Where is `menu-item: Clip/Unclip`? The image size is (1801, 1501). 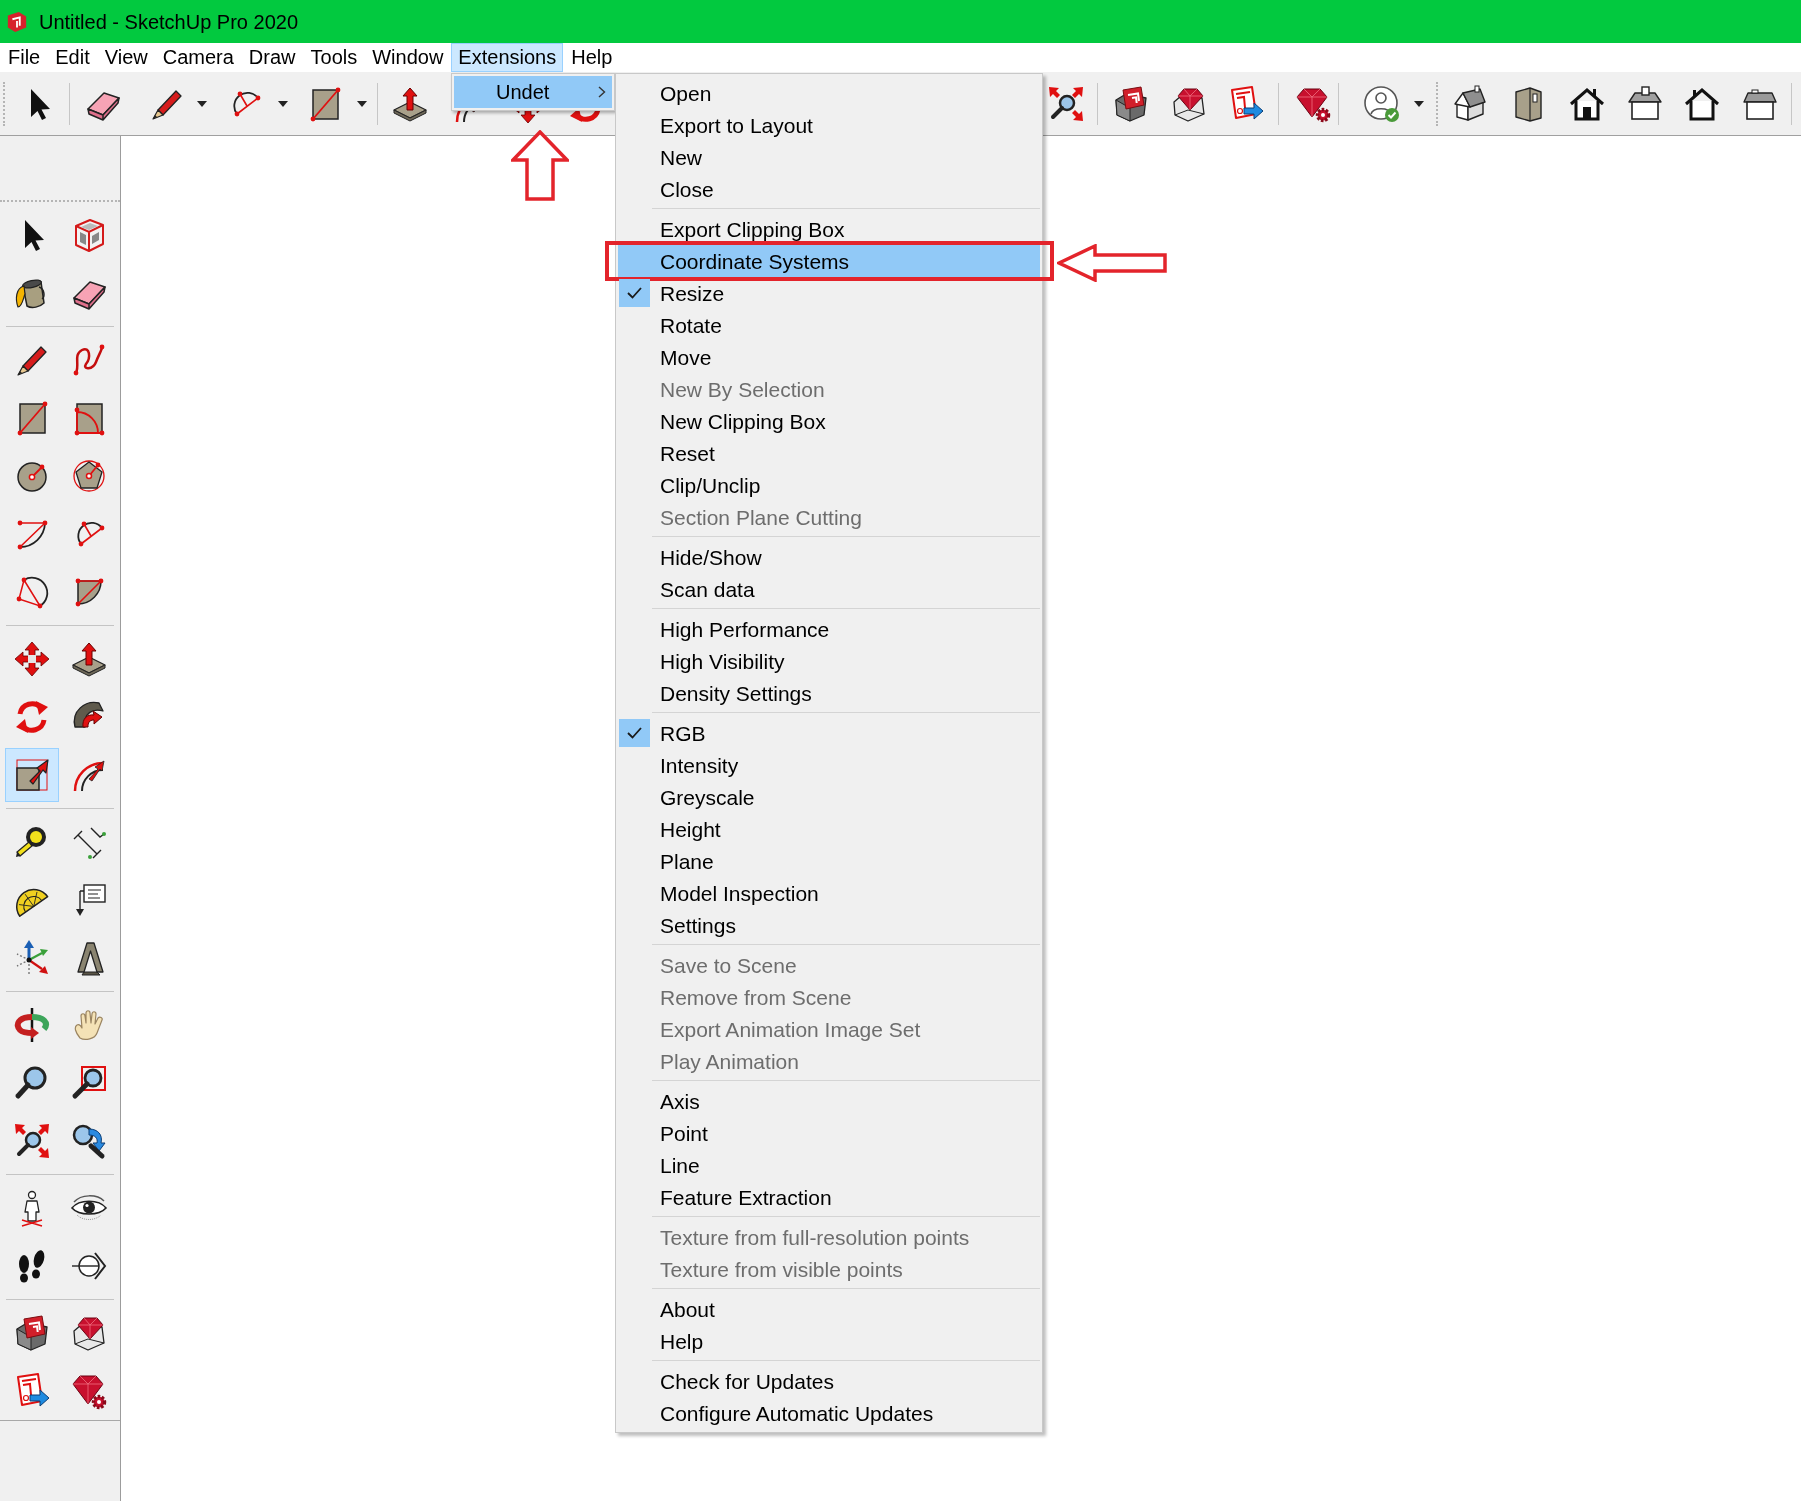
menu-item: Clip/Unclip is located at coordinates (829, 485).